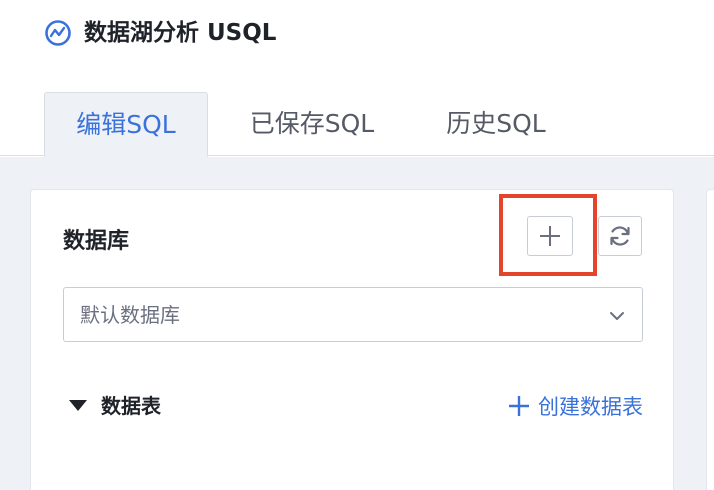  Describe the element at coordinates (353, 406) in the screenshot. I see `tables-section-header: 数据表 创建数据表` at that location.